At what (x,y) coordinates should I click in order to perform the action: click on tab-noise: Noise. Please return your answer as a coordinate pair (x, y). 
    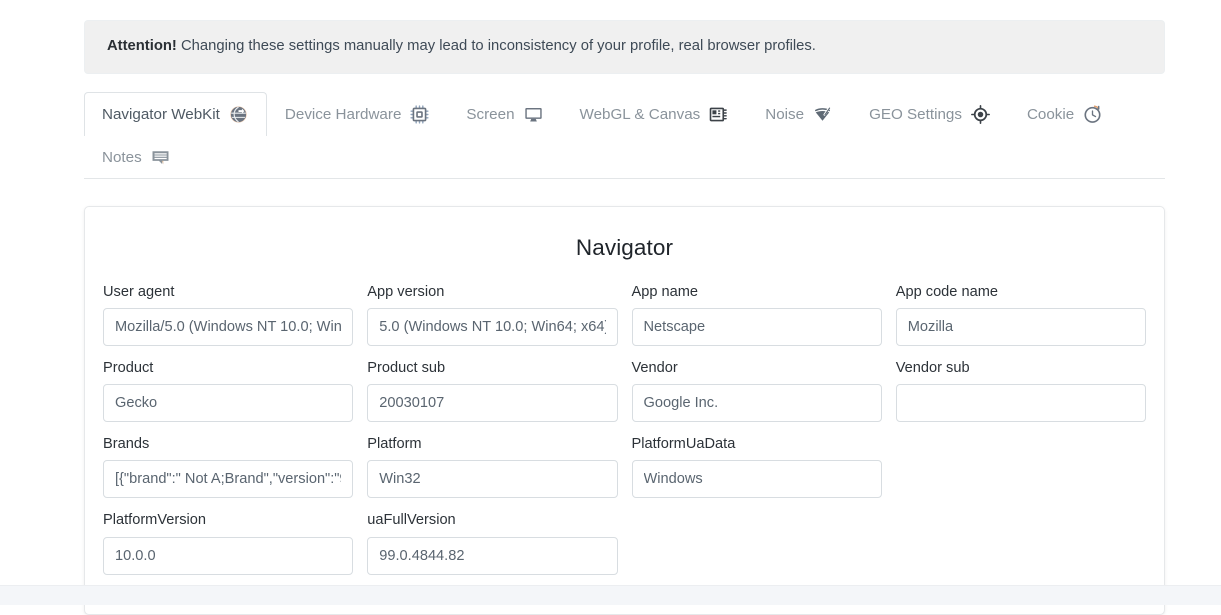
    Looking at the image, I should click on (799, 114).